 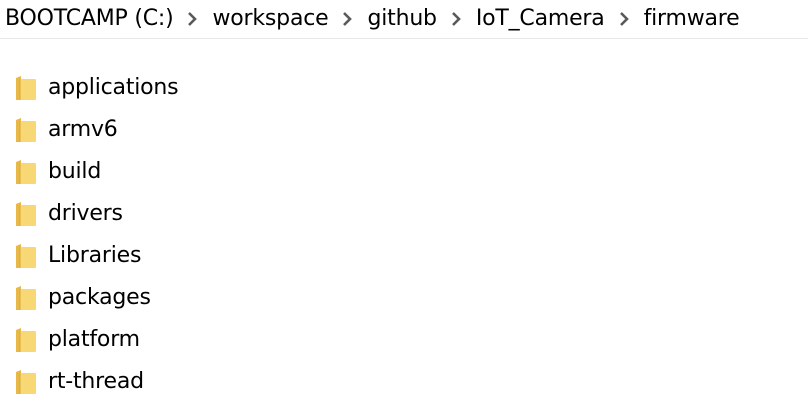 What do you see at coordinates (540, 19) in the screenshot?
I see `breadcrumb-item-iot-camera: IoT_Camera` at bounding box center [540, 19].